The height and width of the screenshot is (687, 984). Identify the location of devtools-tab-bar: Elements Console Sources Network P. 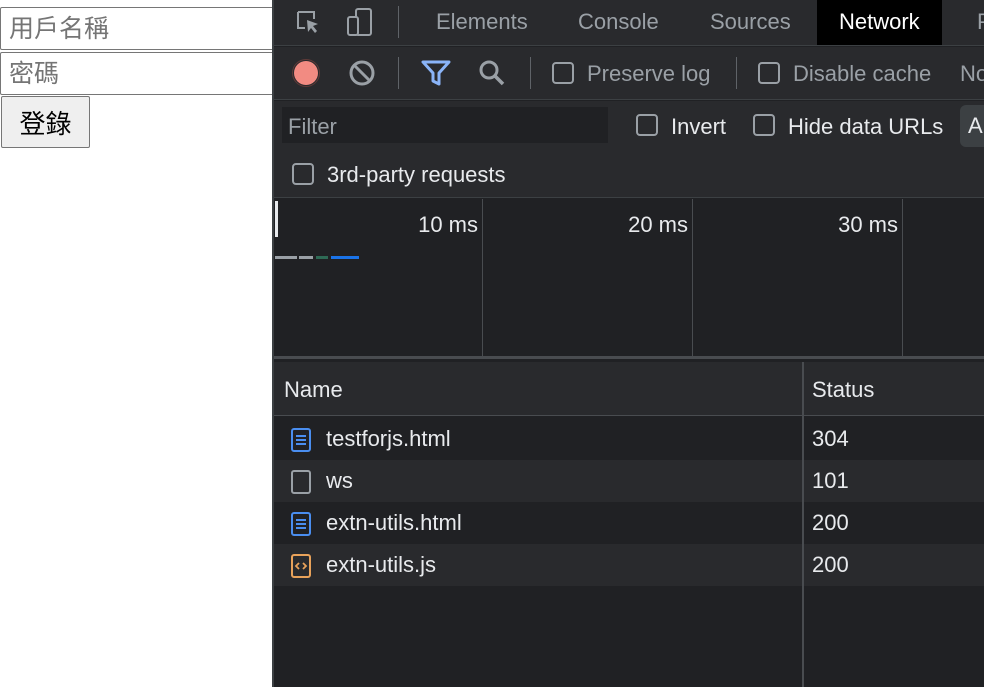
(629, 23).